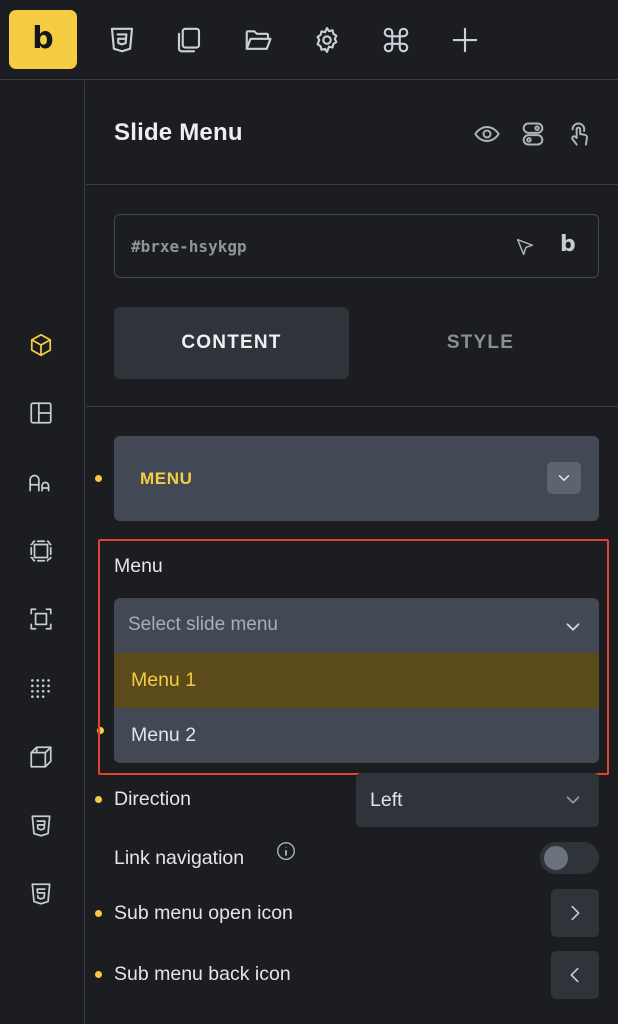 Image resolution: width=618 pixels, height=1024 pixels. Describe the element at coordinates (356, 680) in the screenshot. I see `menu-option: Menu 1` at that location.